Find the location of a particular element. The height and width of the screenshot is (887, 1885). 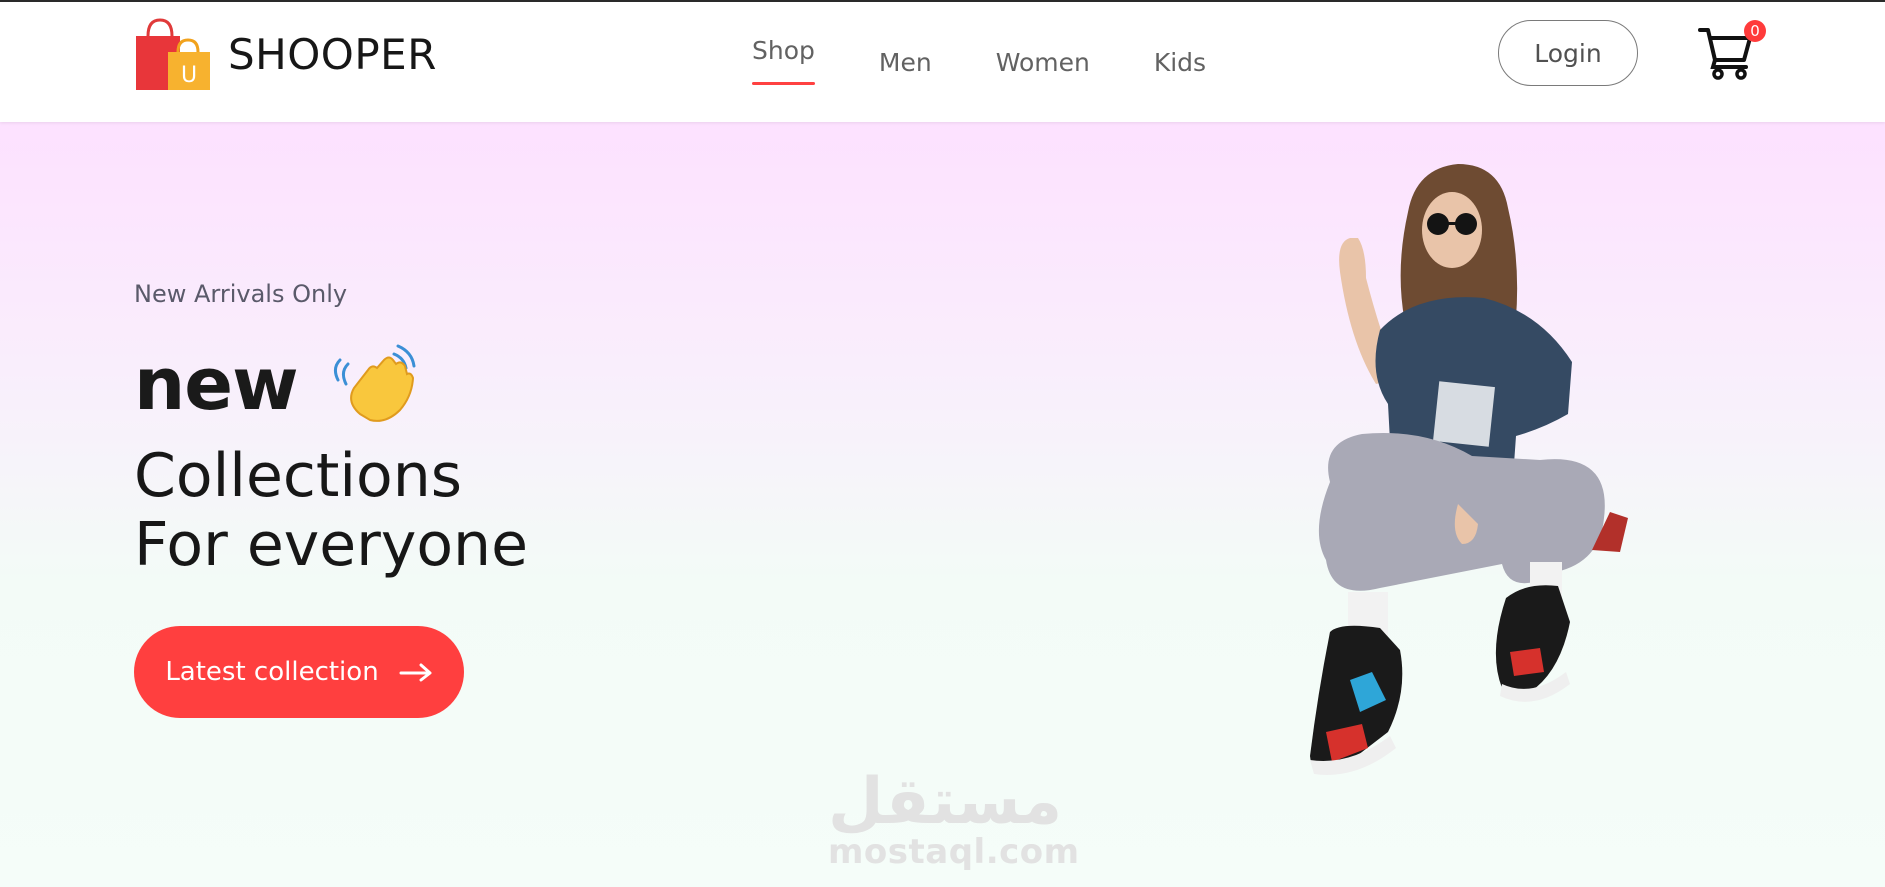

waving-hand-icon is located at coordinates (374, 383).